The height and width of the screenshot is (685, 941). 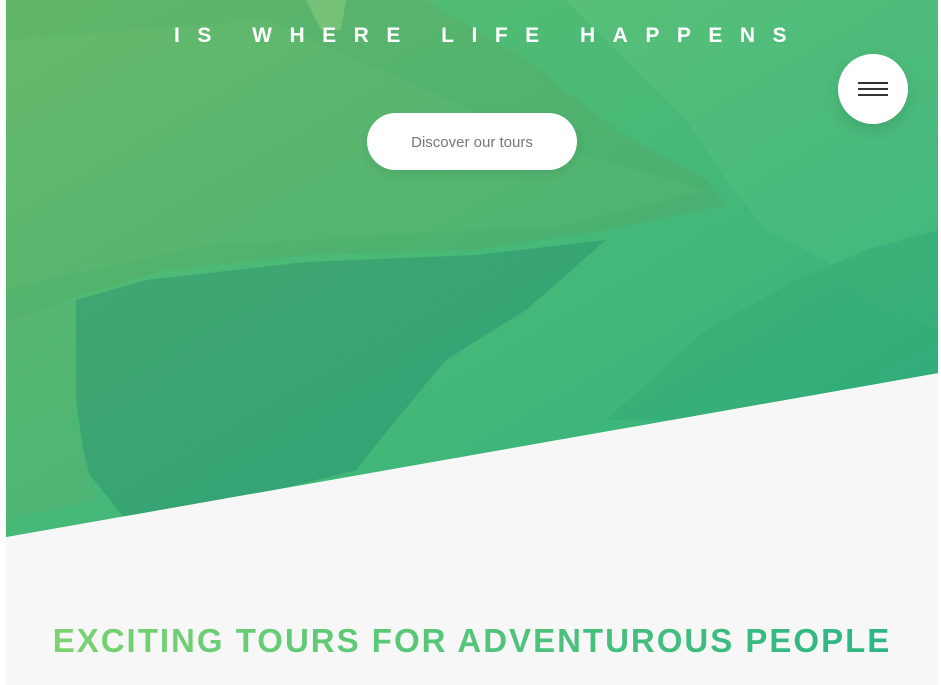 I want to click on navigation-menu-button, so click(x=873, y=89).